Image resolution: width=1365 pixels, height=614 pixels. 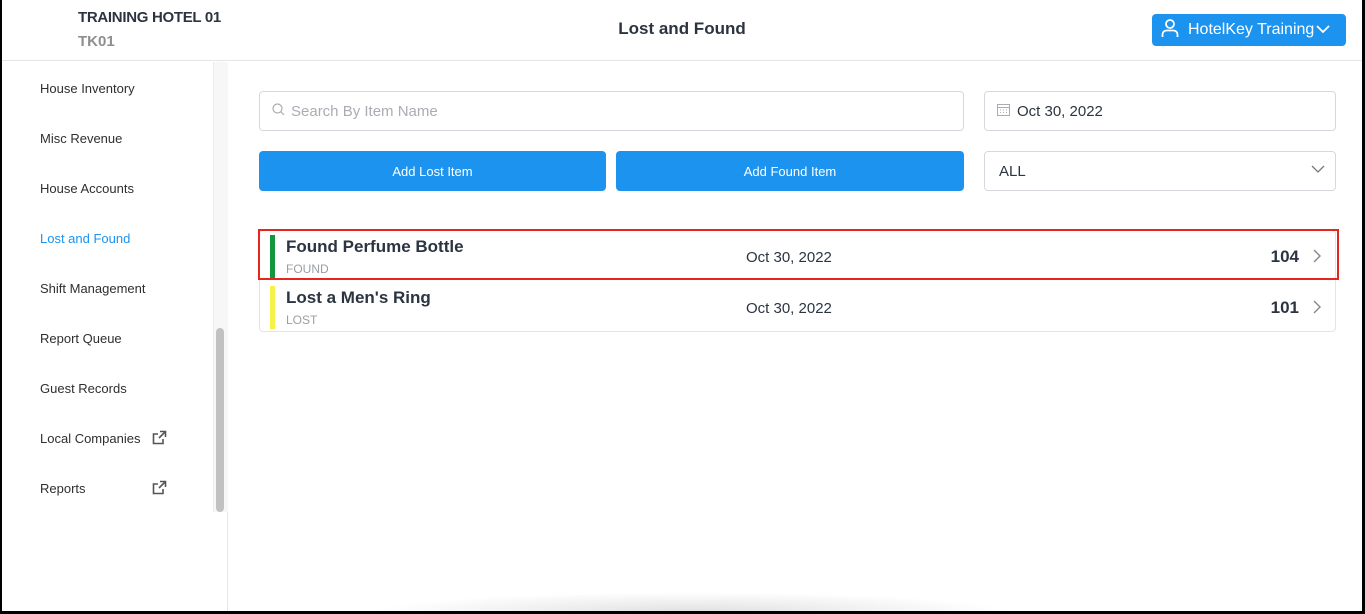 I want to click on sidebar-item-report-queue: Report Queue, so click(x=81, y=338).